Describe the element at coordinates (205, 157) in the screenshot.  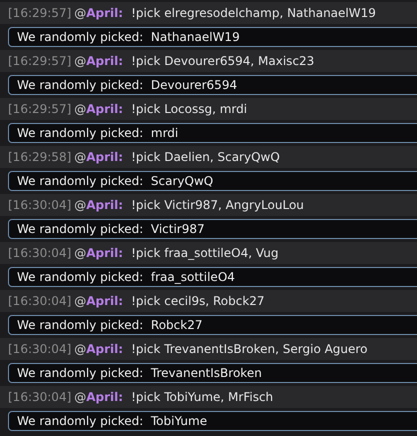
I see `message-text: !pick Daelien, ScaryQwQ` at that location.